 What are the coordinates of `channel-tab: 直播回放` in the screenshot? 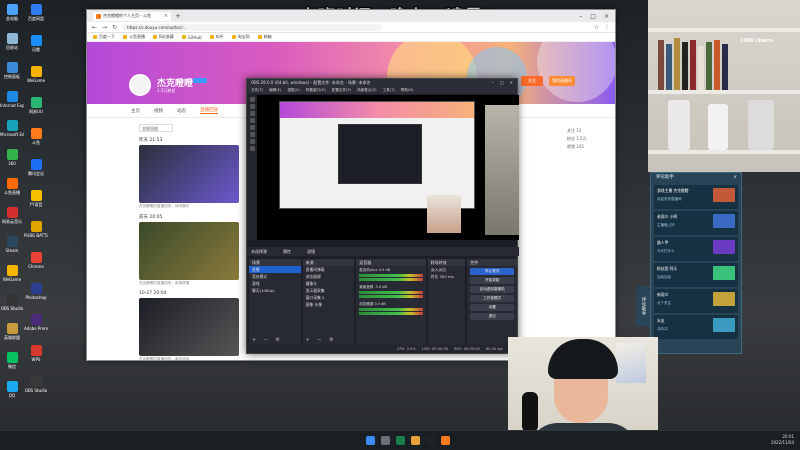 It's located at (209, 110).